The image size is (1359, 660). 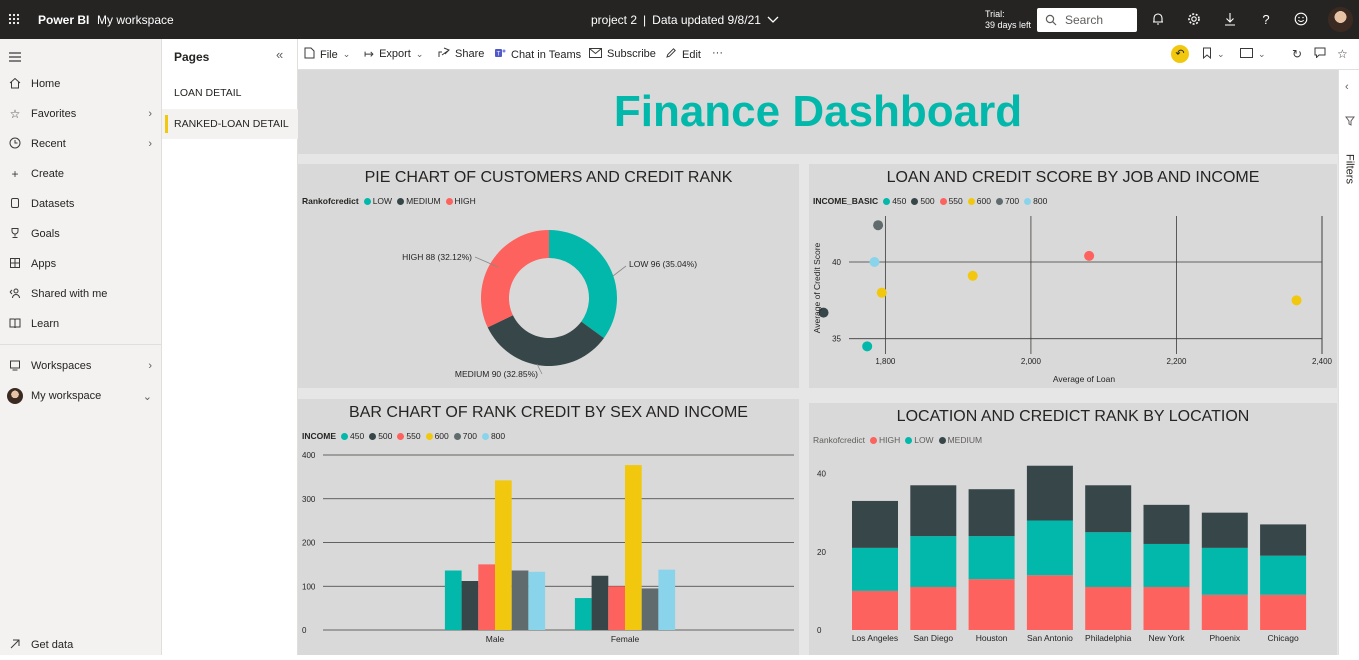 I want to click on x-tick-label: Female, so click(x=625, y=639).